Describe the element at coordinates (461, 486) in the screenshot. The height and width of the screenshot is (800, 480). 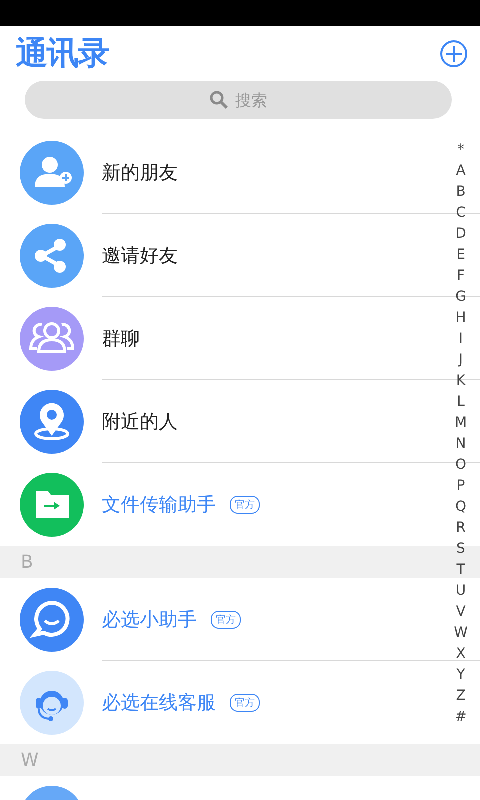
I see `index-letter: P` at that location.